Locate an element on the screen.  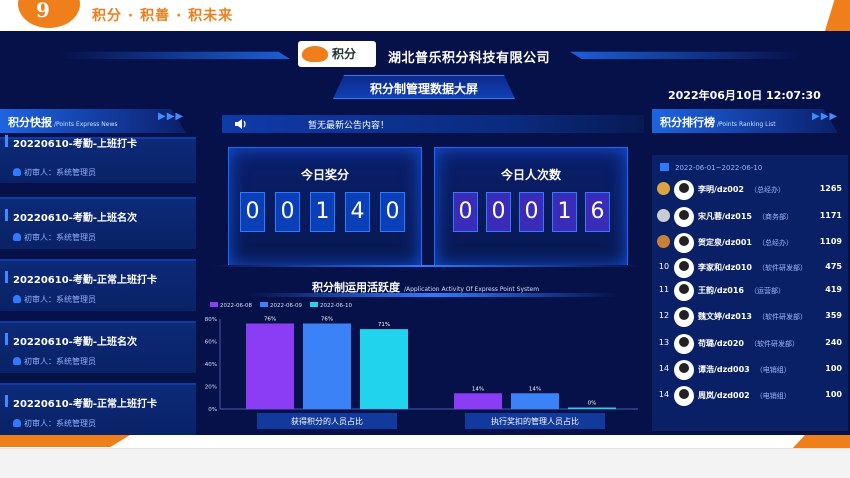
bar is located at coordinates (478, 401).